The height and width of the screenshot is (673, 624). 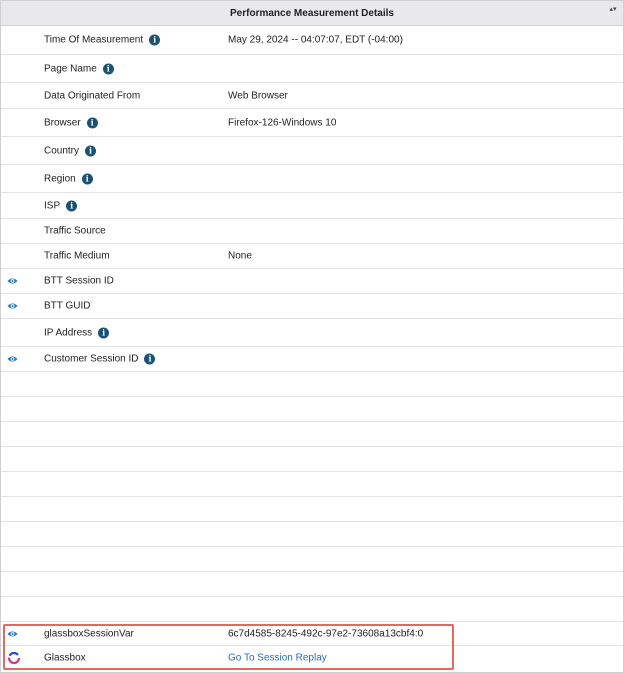 I want to click on detail-label: Customer Session ID i, so click(x=100, y=359).